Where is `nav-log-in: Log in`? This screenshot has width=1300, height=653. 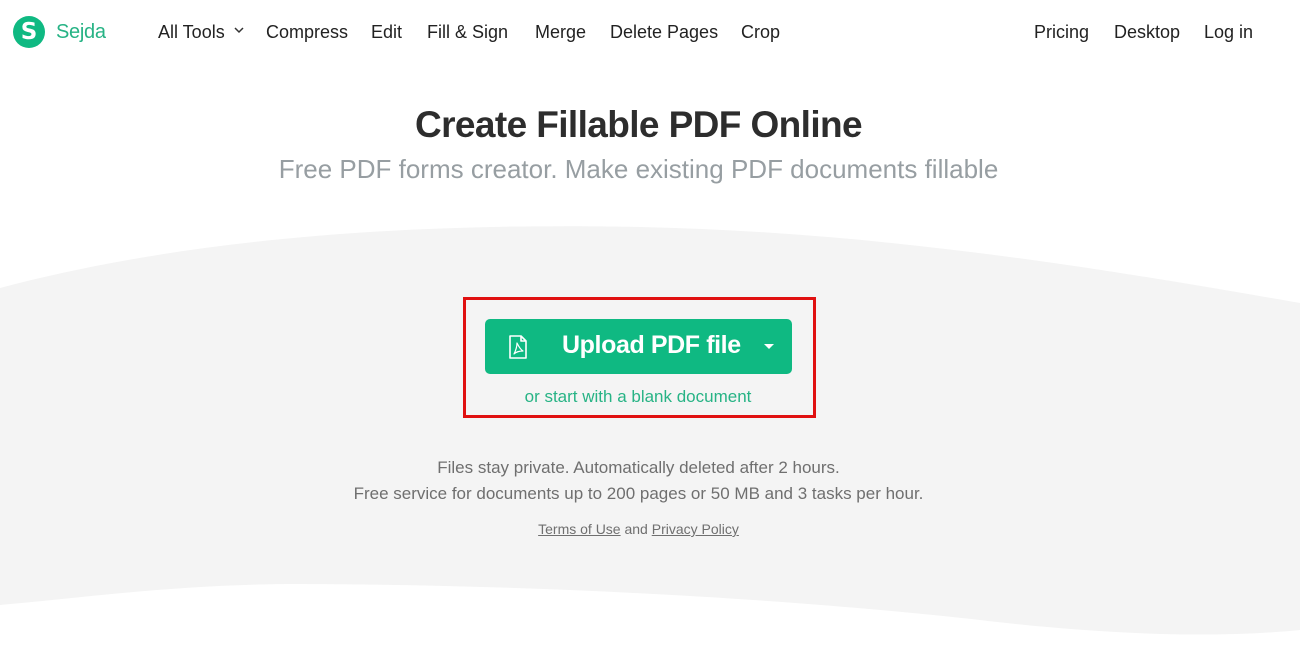
nav-log-in: Log in is located at coordinates (1228, 32).